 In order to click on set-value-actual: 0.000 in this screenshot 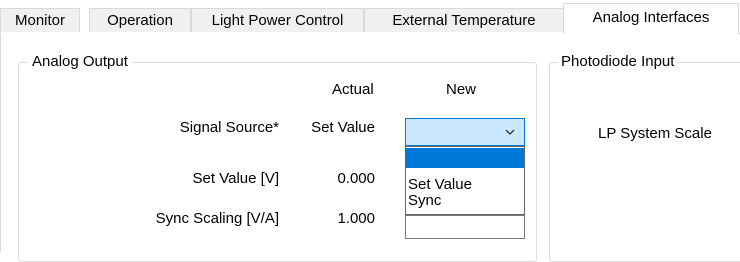, I will do `click(356, 178)`.